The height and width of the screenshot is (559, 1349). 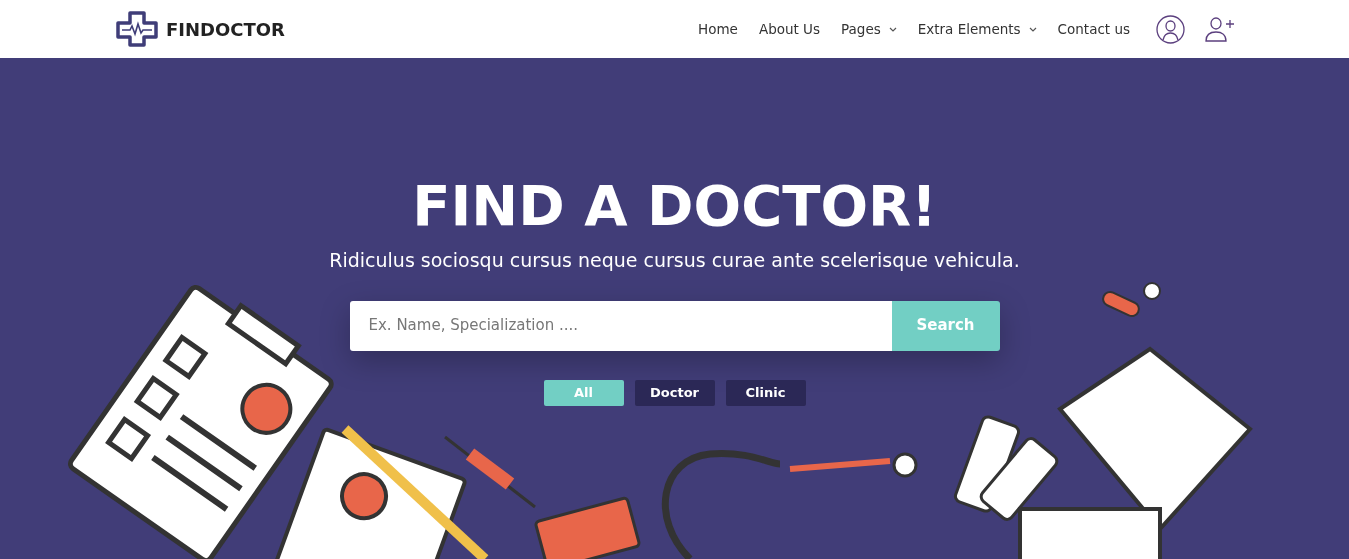 What do you see at coordinates (869, 29) in the screenshot?
I see `nav-link: Pages` at bounding box center [869, 29].